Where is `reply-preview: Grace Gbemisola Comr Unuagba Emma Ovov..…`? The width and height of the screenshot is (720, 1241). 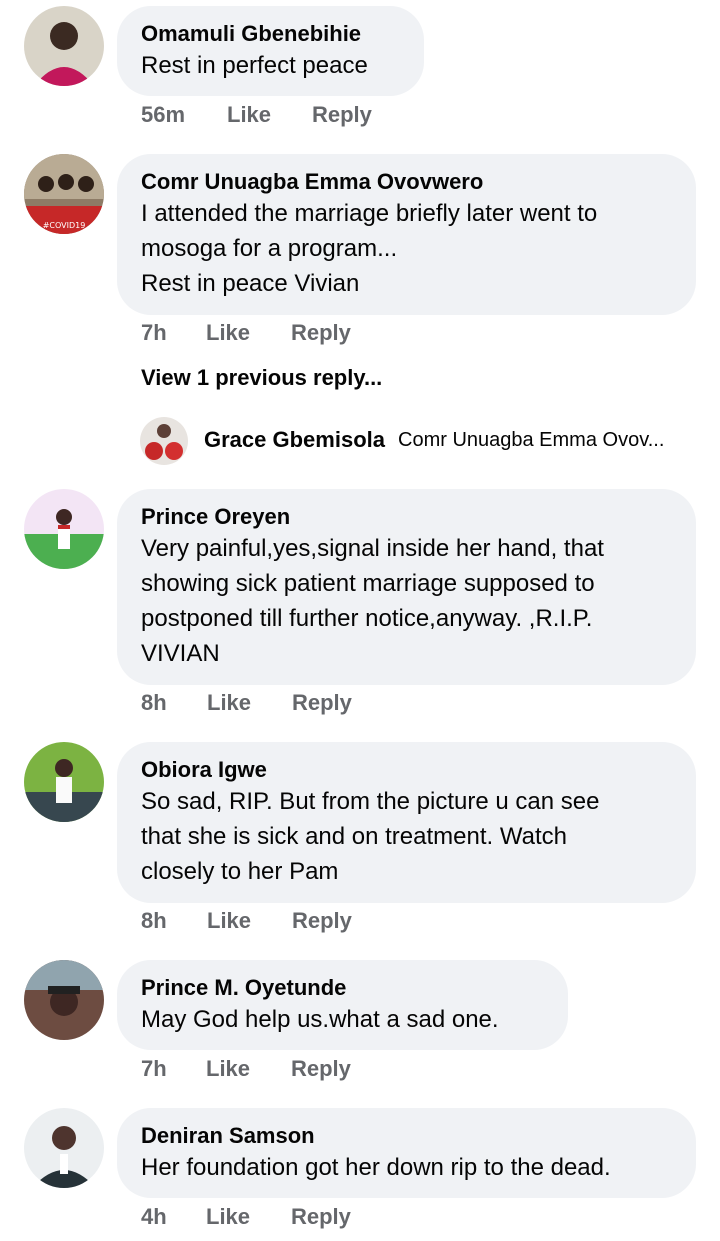 reply-preview: Grace Gbemisola Comr Unuagba Emma Ovov..… is located at coordinates (420, 441).